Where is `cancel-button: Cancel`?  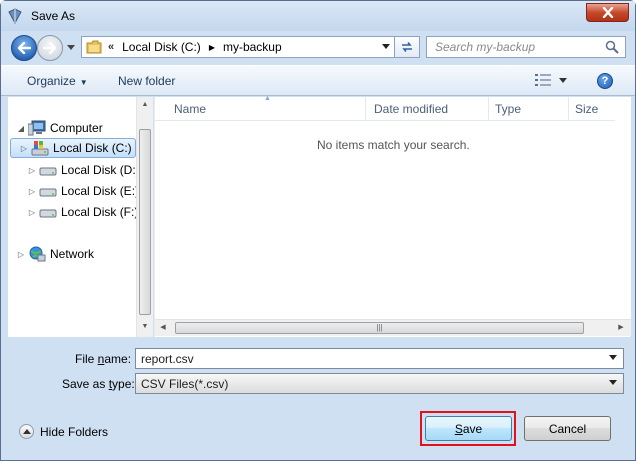
cancel-button: Cancel is located at coordinates (567, 428).